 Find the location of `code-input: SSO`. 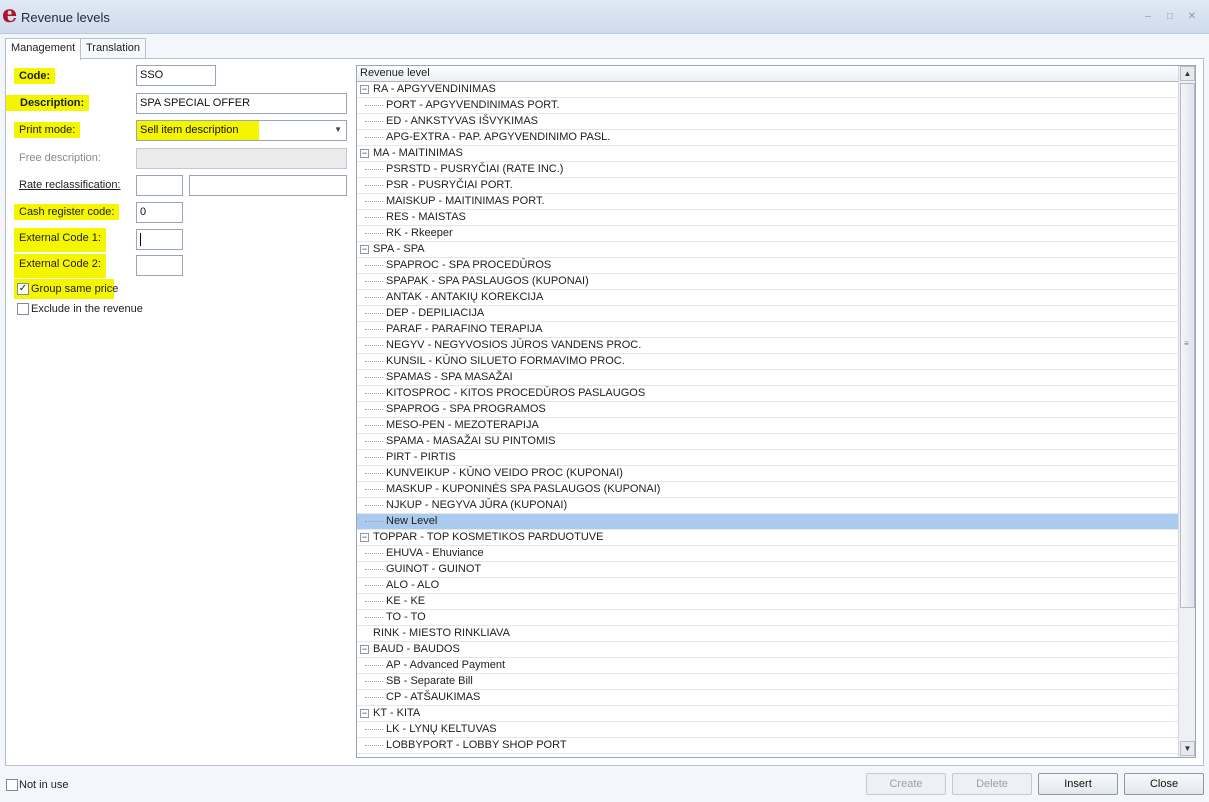

code-input: SSO is located at coordinates (176, 75).